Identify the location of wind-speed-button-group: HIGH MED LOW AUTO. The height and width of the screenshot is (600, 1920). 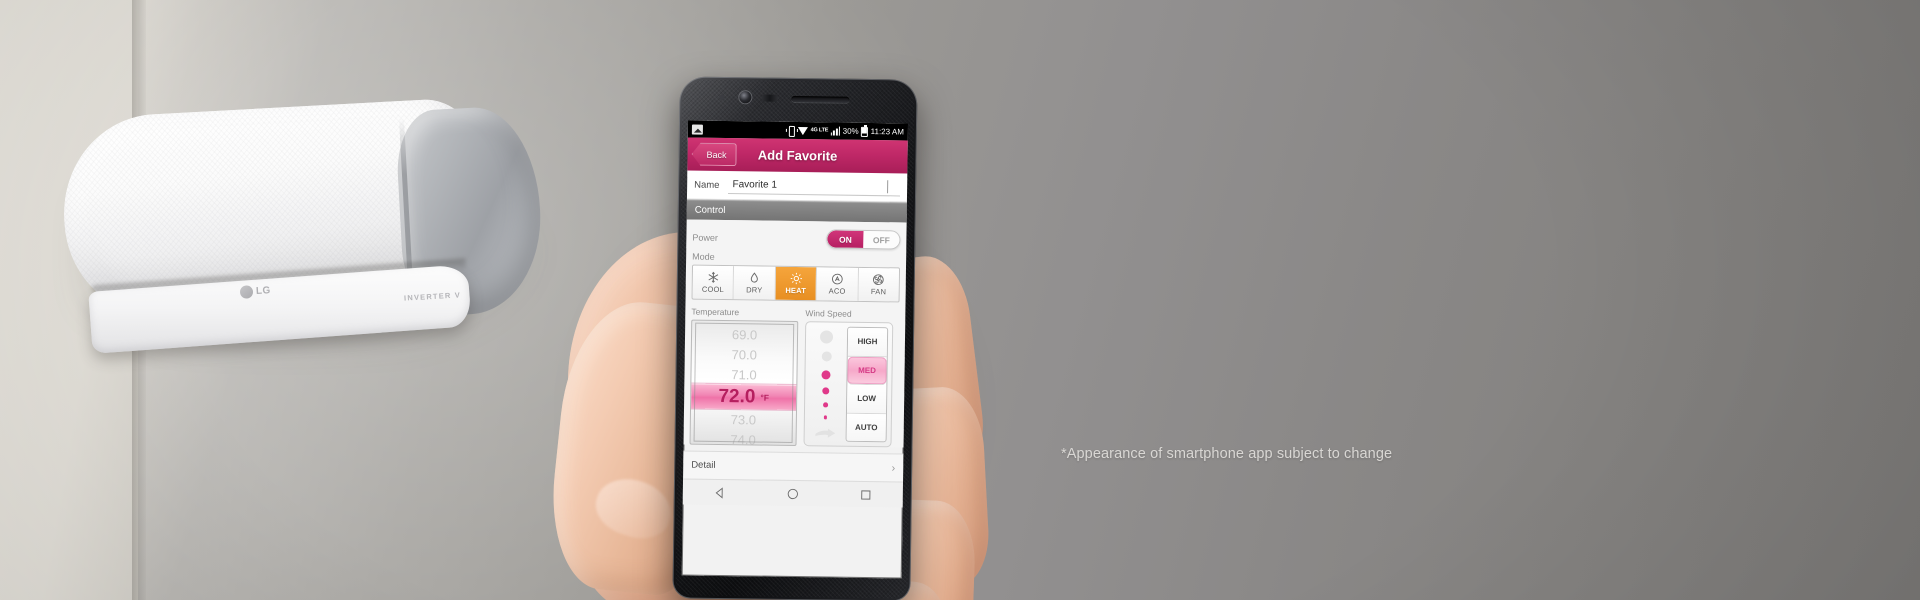
(867, 384).